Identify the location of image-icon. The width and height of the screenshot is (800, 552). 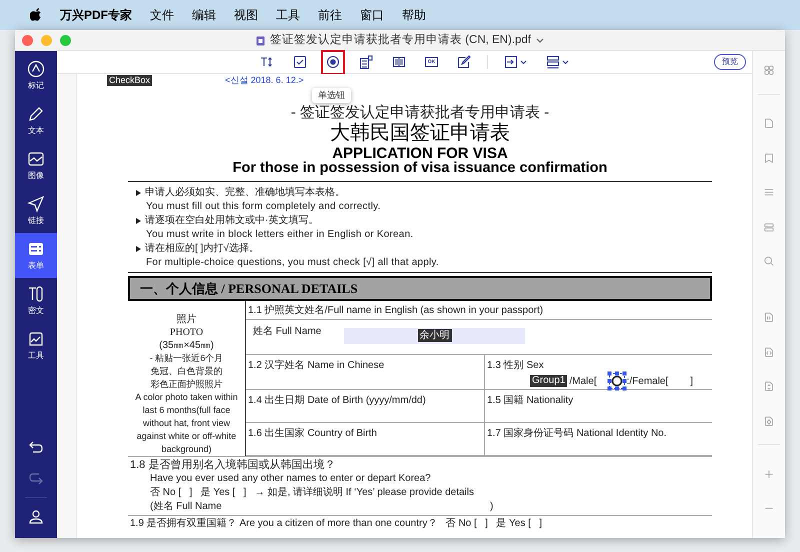
(36, 159).